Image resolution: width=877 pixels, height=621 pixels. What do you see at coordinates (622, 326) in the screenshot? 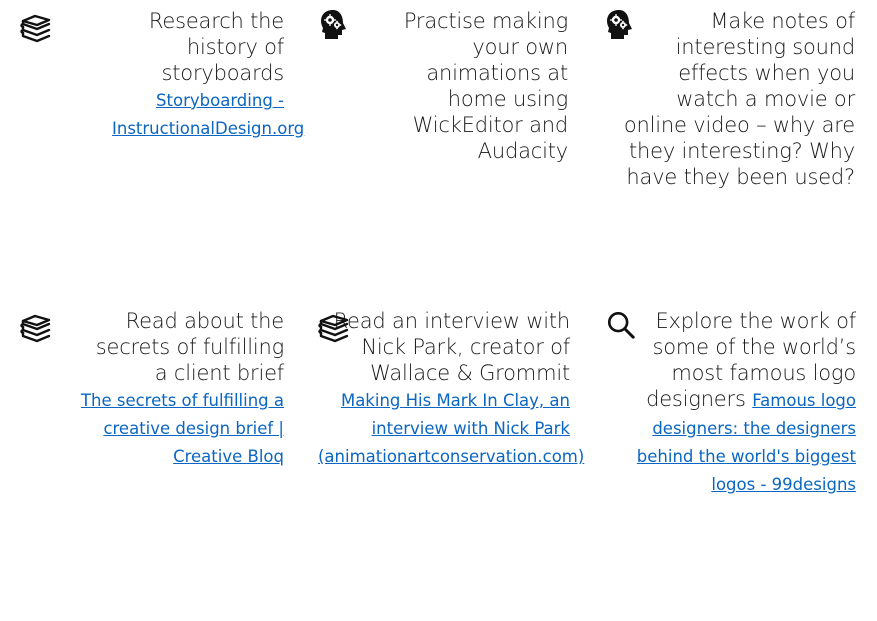
I see `search-icon` at bounding box center [622, 326].